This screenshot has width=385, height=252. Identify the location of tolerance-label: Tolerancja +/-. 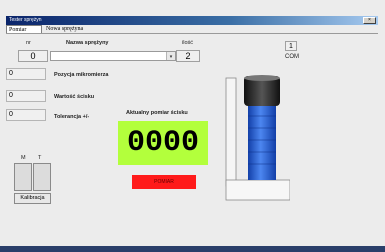
(72, 117).